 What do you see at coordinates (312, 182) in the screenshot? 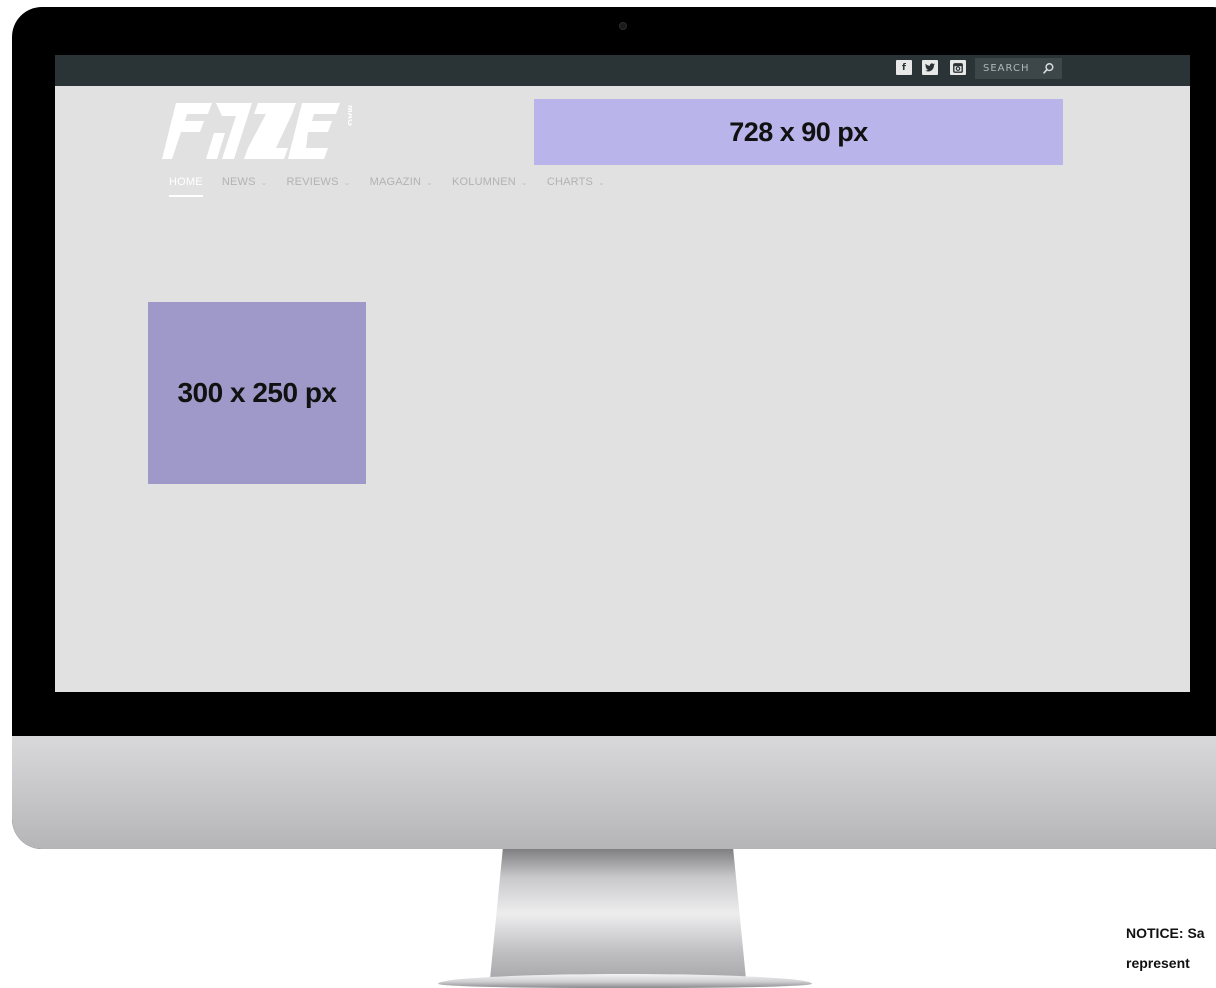
I see `nav-item-label: REVIEWS` at bounding box center [312, 182].